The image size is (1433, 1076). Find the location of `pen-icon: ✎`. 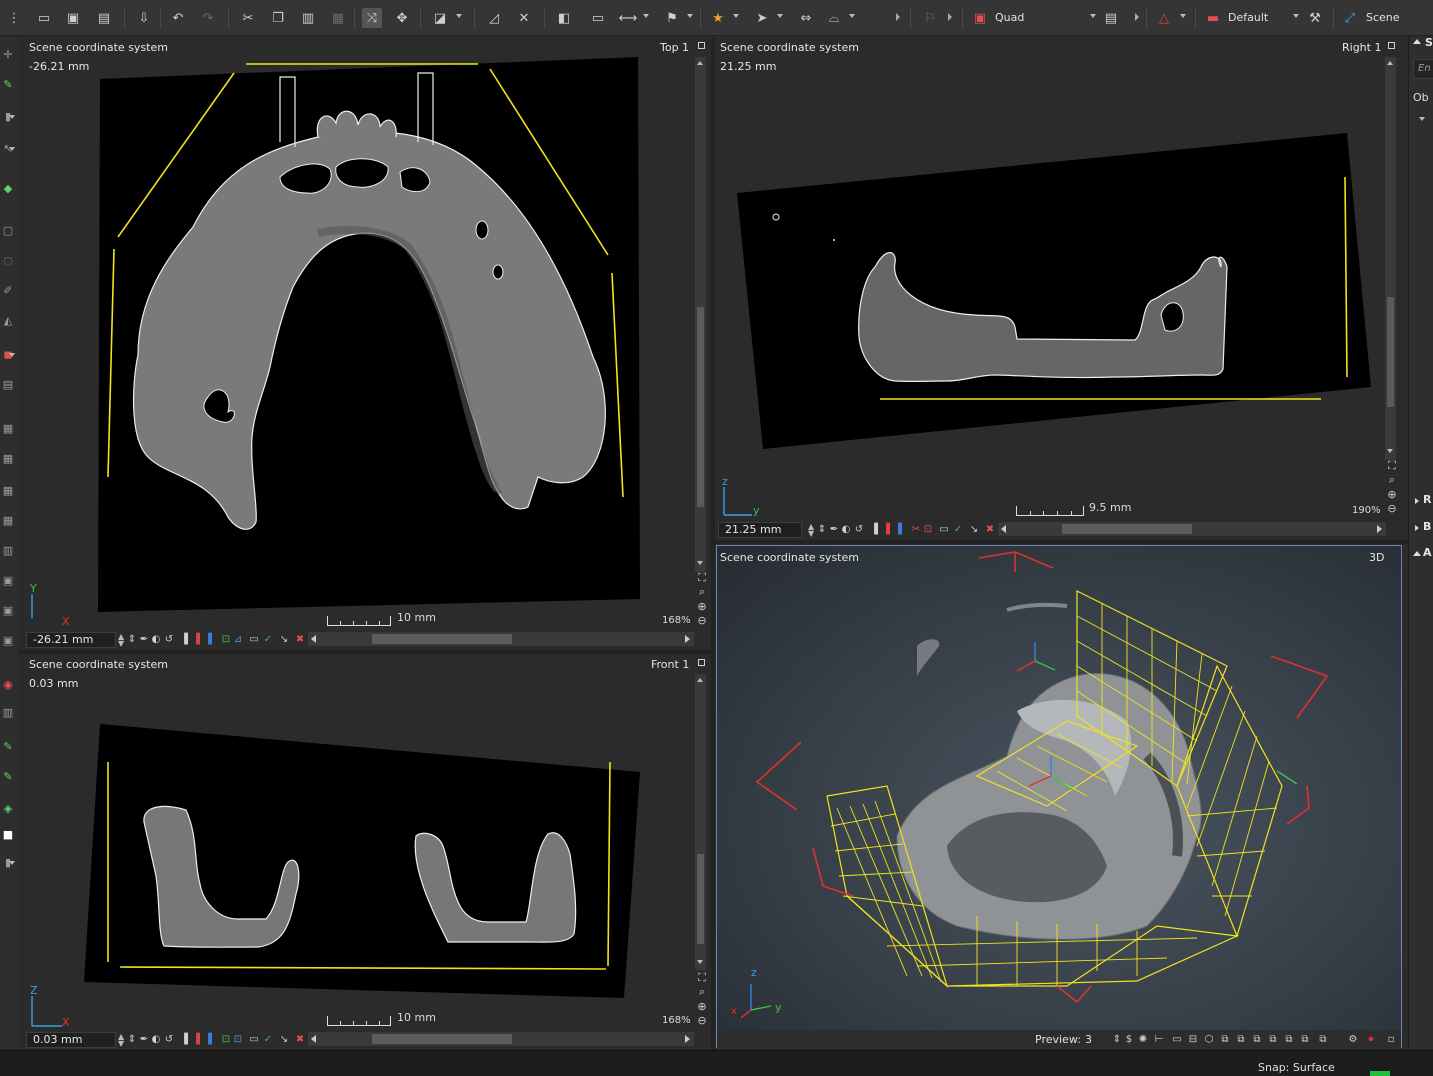

pen-icon: ✎ is located at coordinates (8, 84).